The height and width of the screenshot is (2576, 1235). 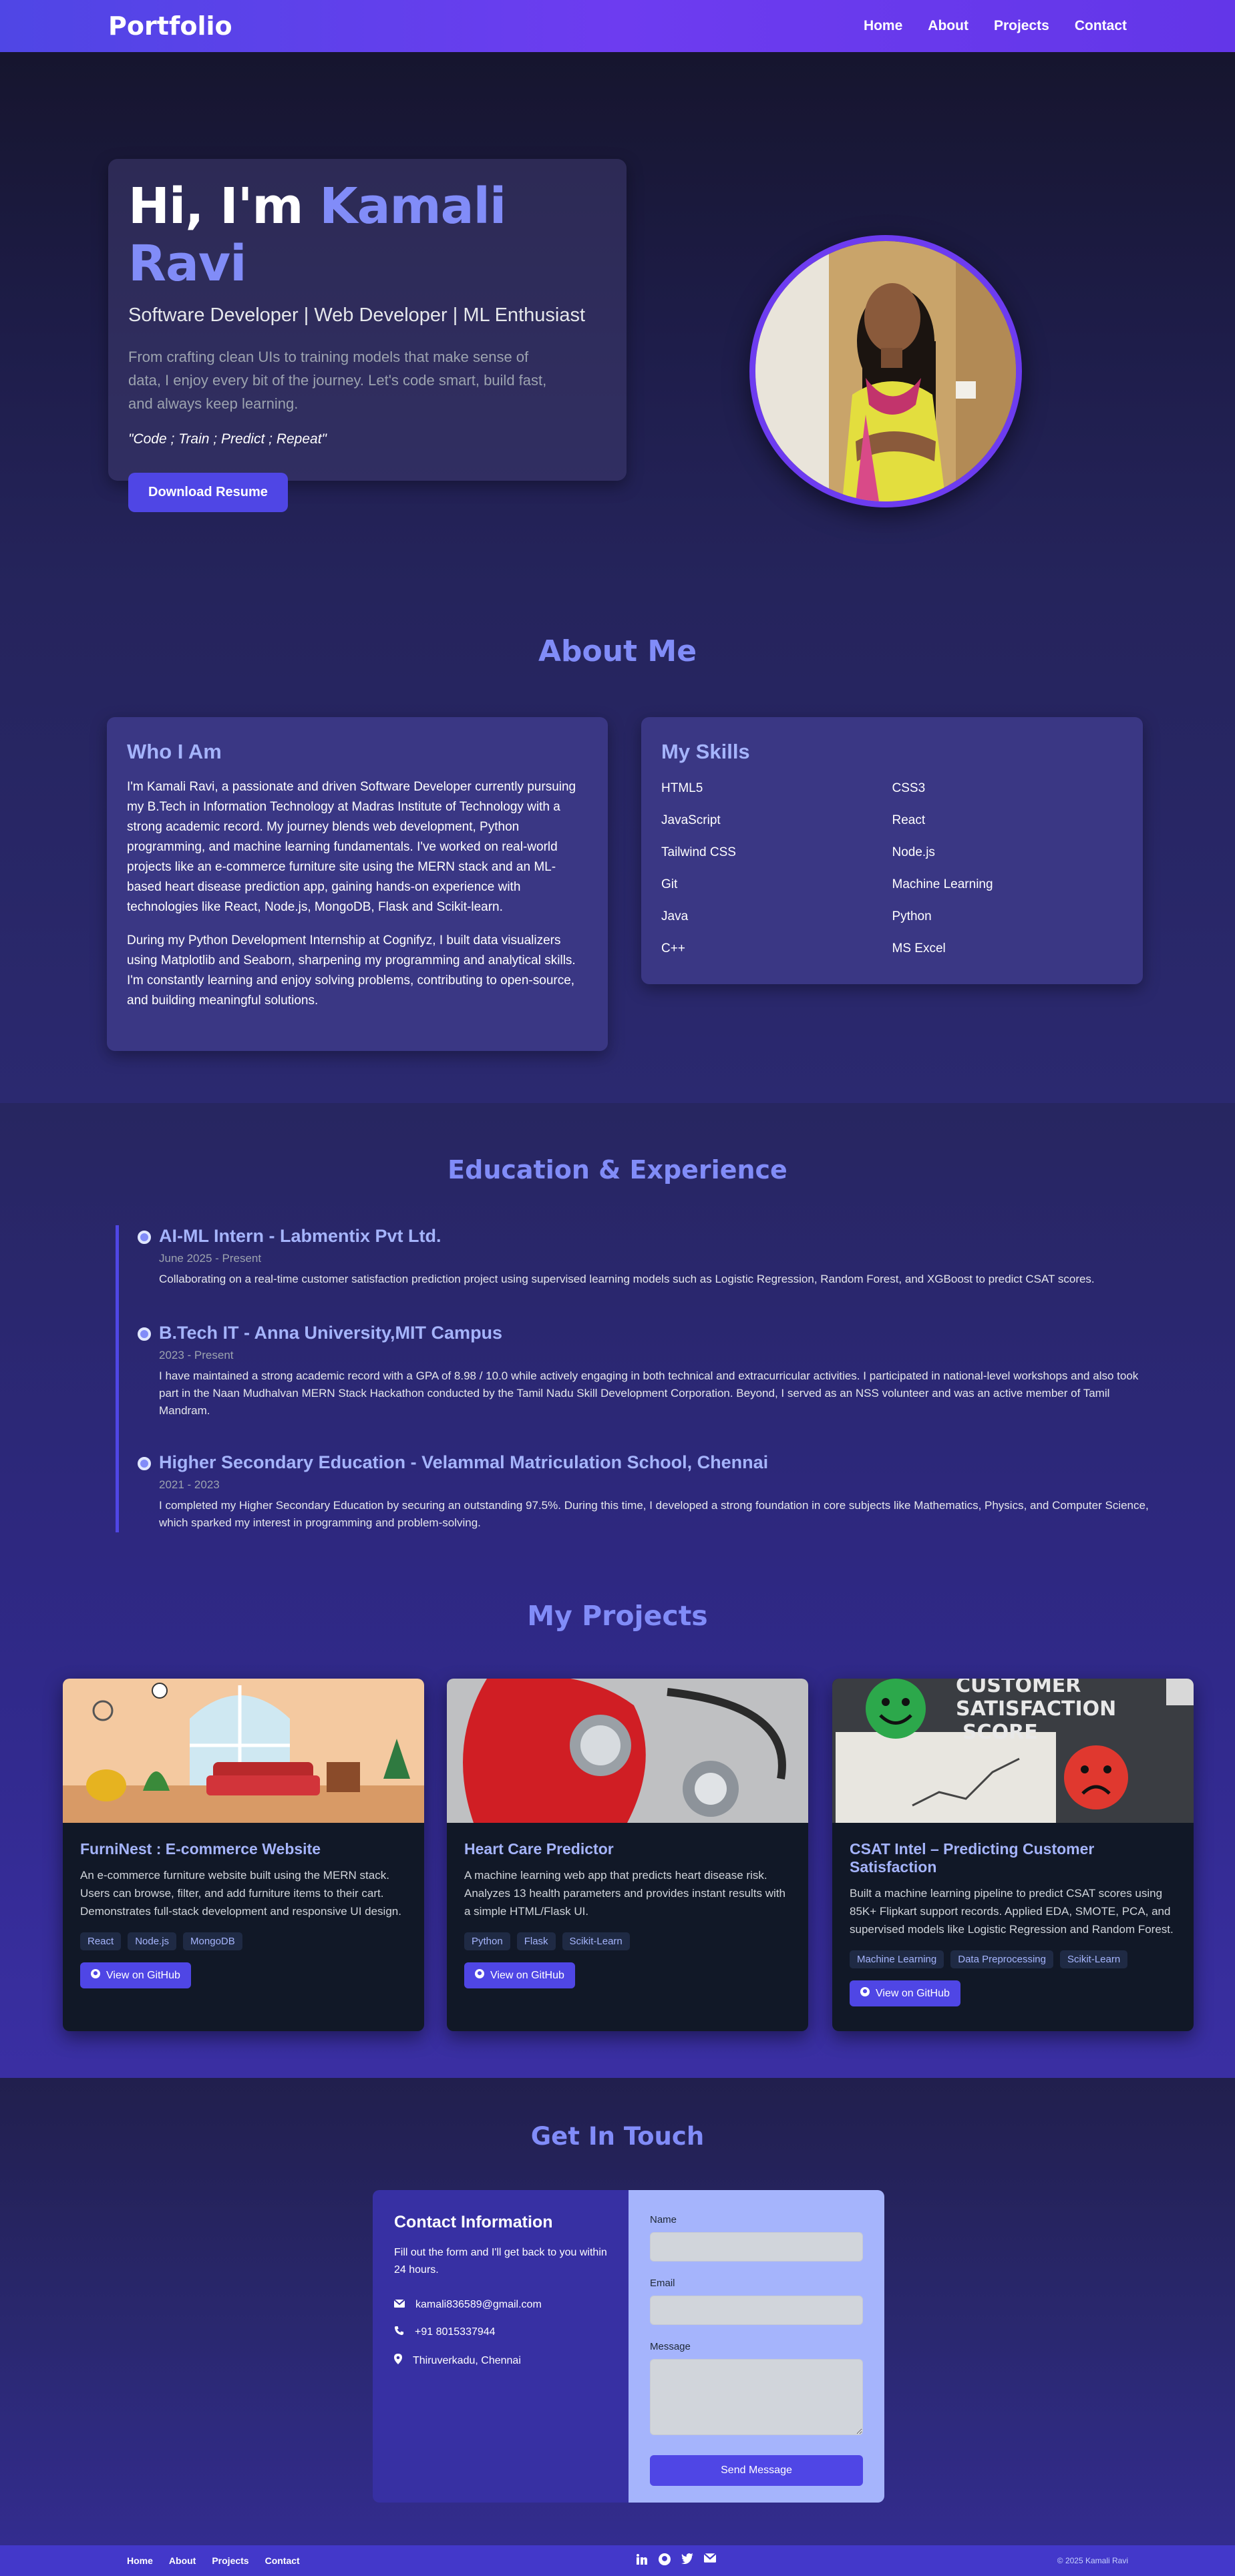 What do you see at coordinates (189, 1484) in the screenshot?
I see `timeline-item-date: 2021 - 2023` at bounding box center [189, 1484].